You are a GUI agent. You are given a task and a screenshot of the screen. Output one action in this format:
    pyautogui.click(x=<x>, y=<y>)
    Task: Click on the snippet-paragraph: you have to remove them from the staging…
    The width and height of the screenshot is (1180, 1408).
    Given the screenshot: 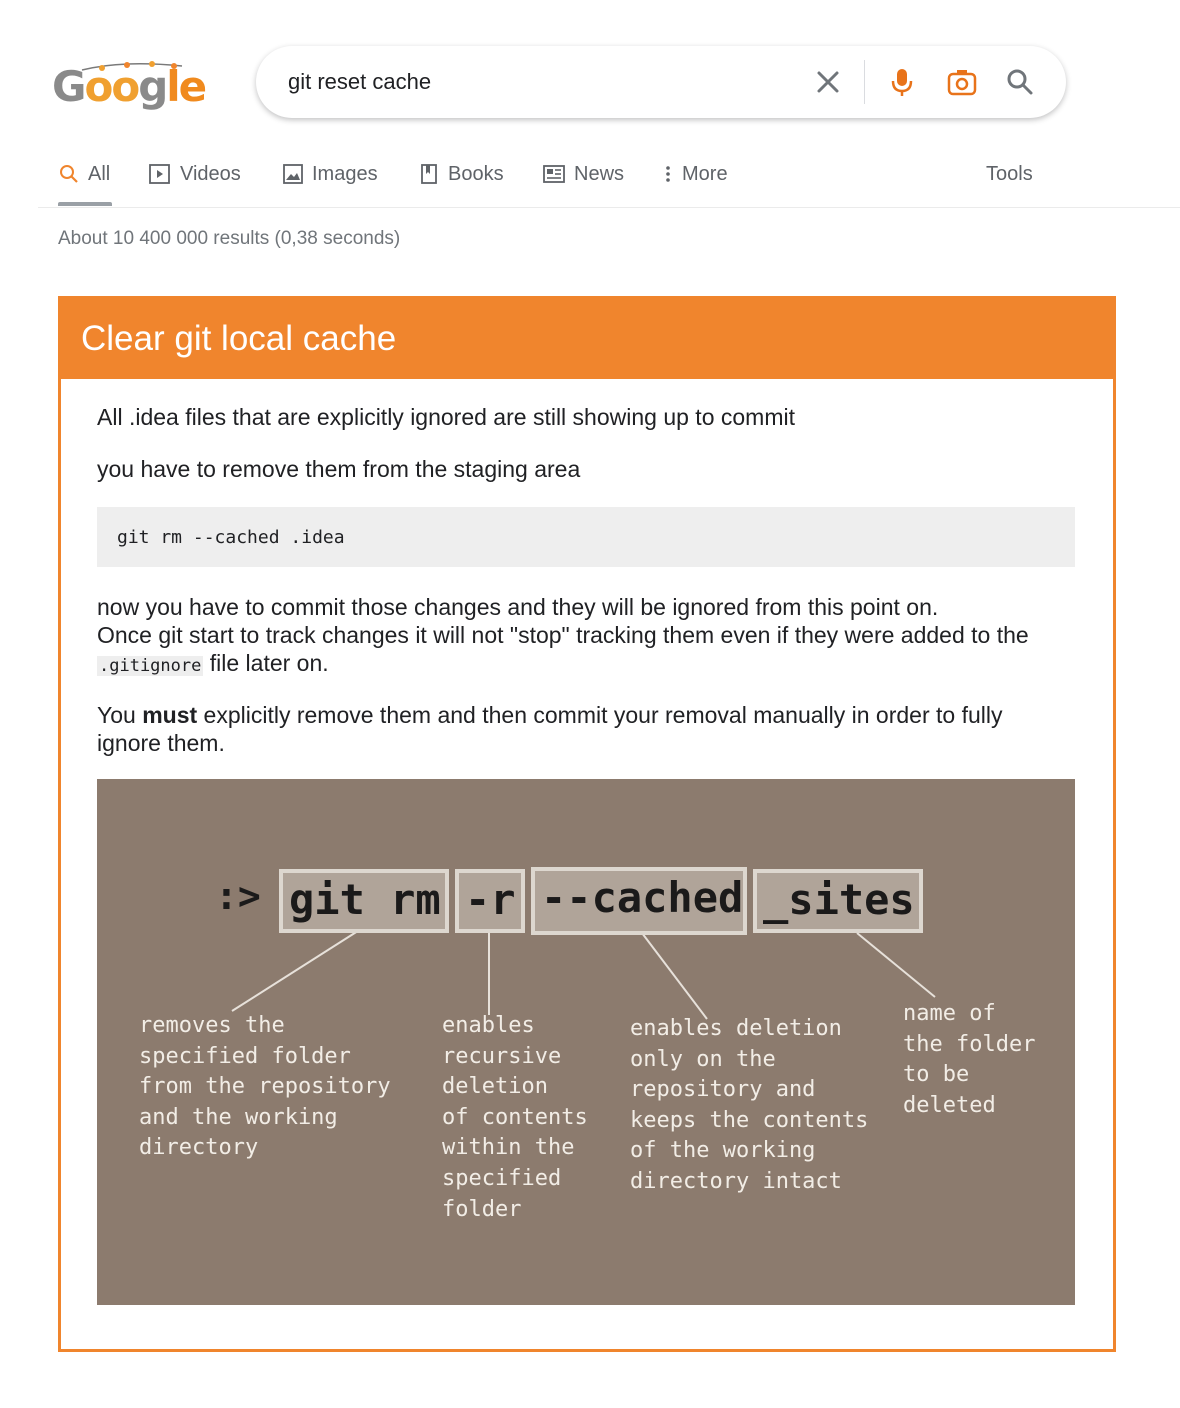 What is the action you would take?
    pyautogui.click(x=339, y=469)
    